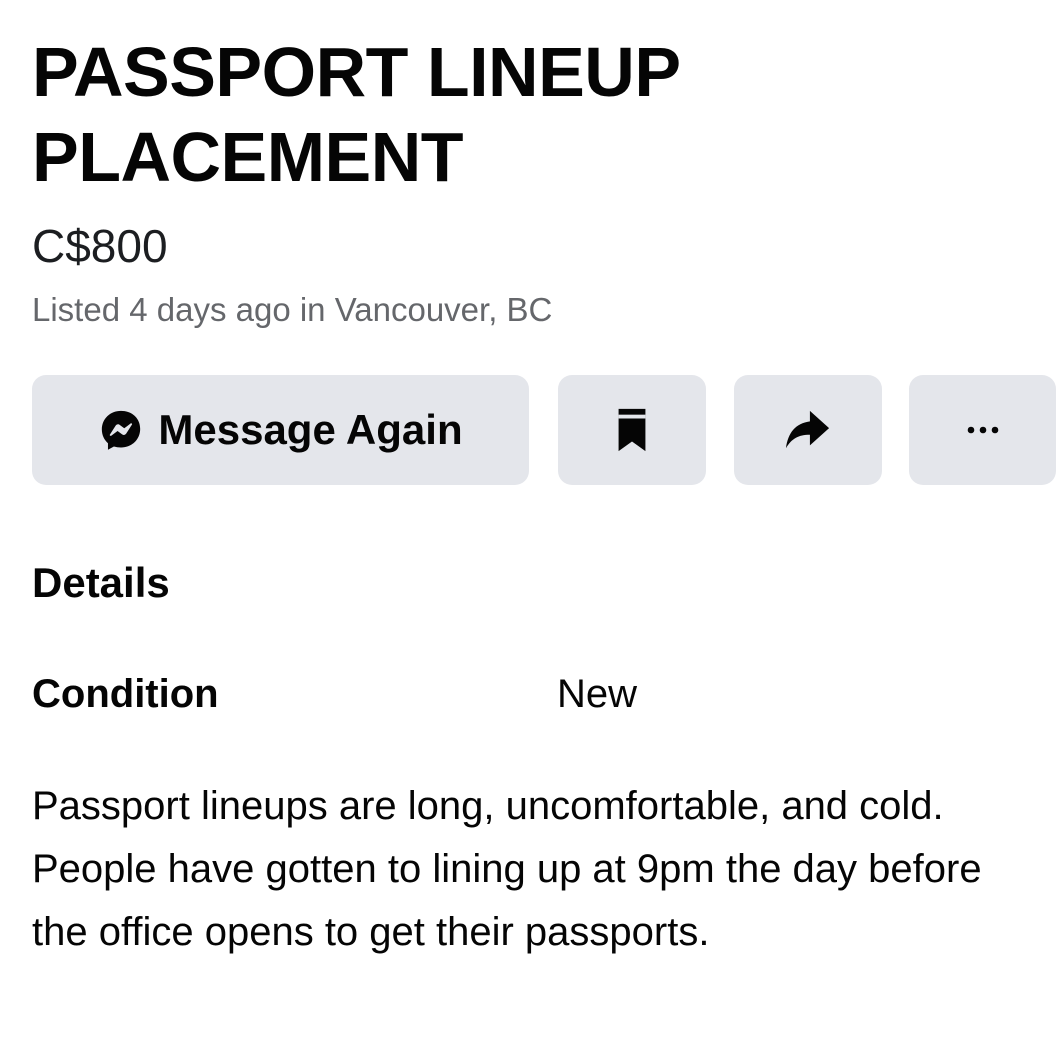 This screenshot has width=1063, height=1053. Describe the element at coordinates (532, 695) in the screenshot. I see `condition-row: Condition New` at that location.